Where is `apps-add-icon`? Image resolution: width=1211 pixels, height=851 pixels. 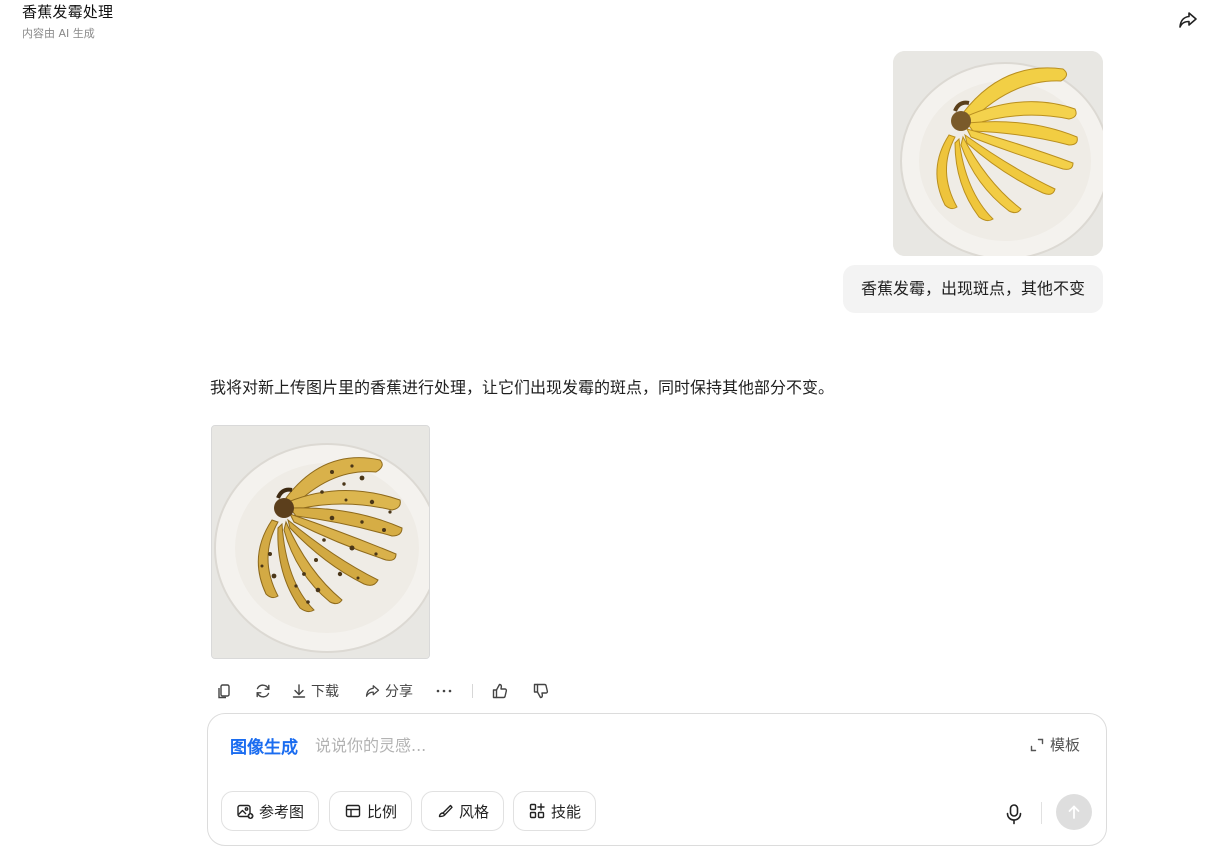
apps-add-icon is located at coordinates (537, 811).